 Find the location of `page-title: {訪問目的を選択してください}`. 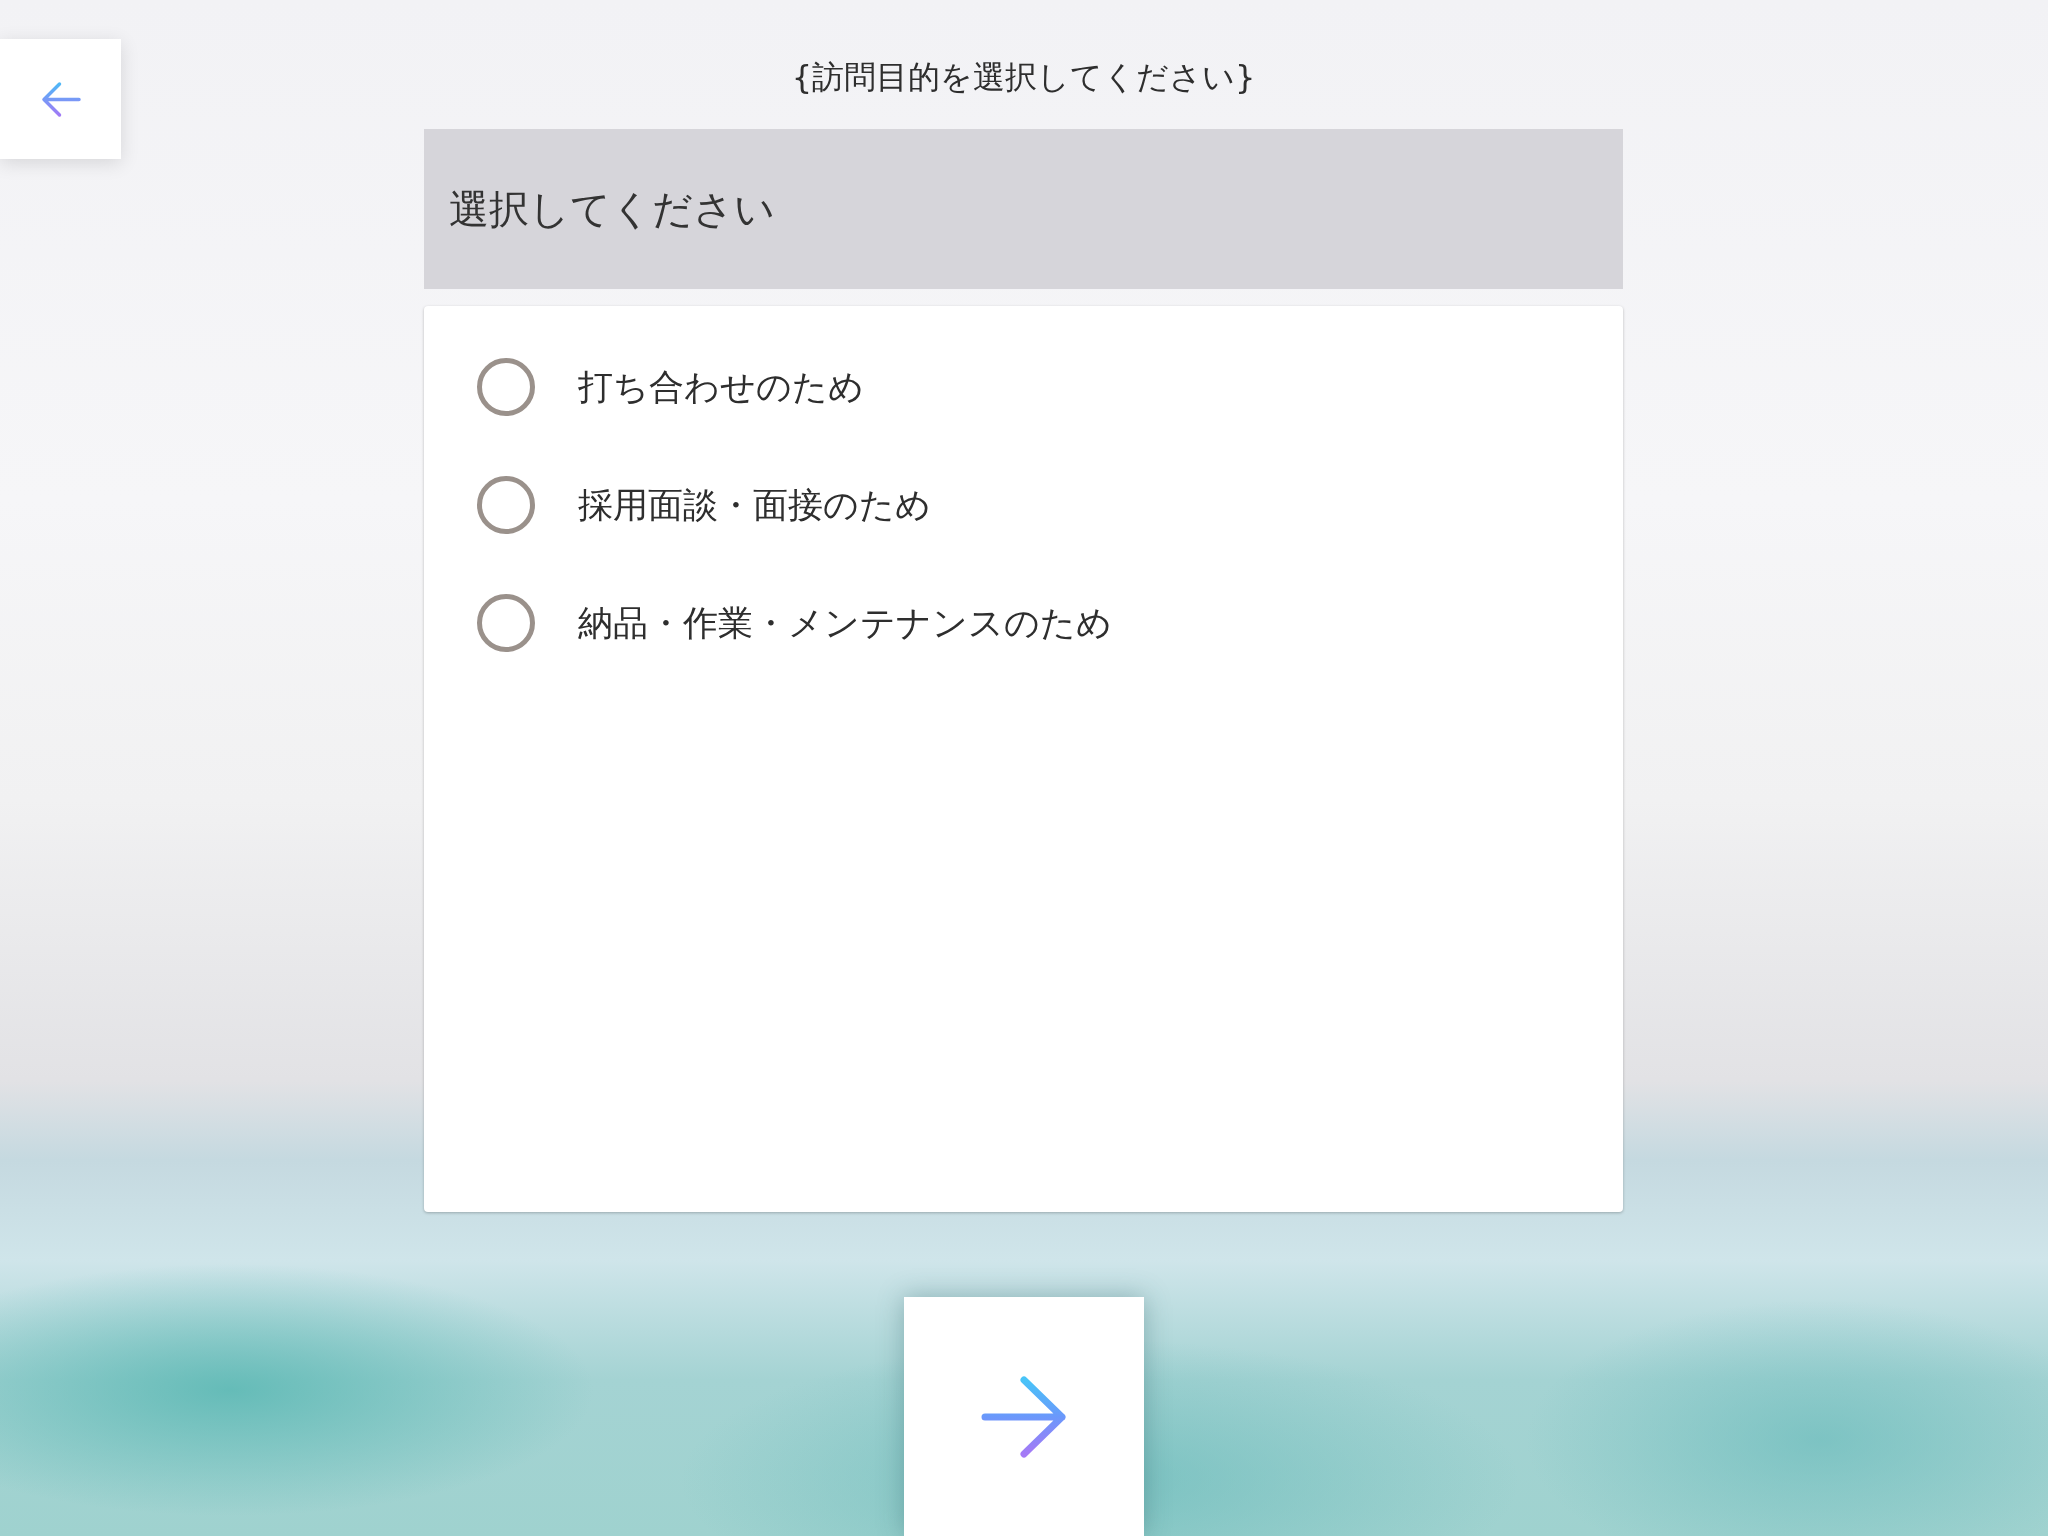

page-title: {訪問目的を選択してください} is located at coordinates (1023, 77).